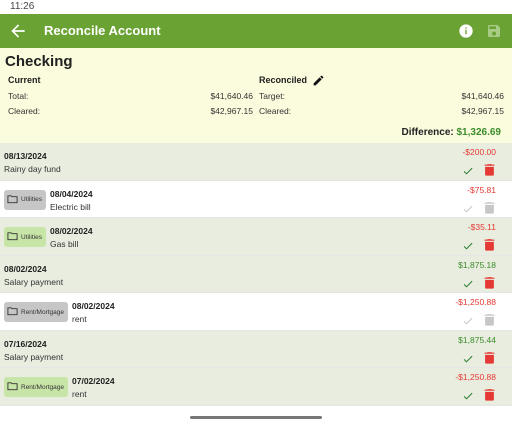 The width and height of the screenshot is (512, 427). Describe the element at coordinates (24, 111) in the screenshot. I see `cleared-label: Cleared:` at that location.